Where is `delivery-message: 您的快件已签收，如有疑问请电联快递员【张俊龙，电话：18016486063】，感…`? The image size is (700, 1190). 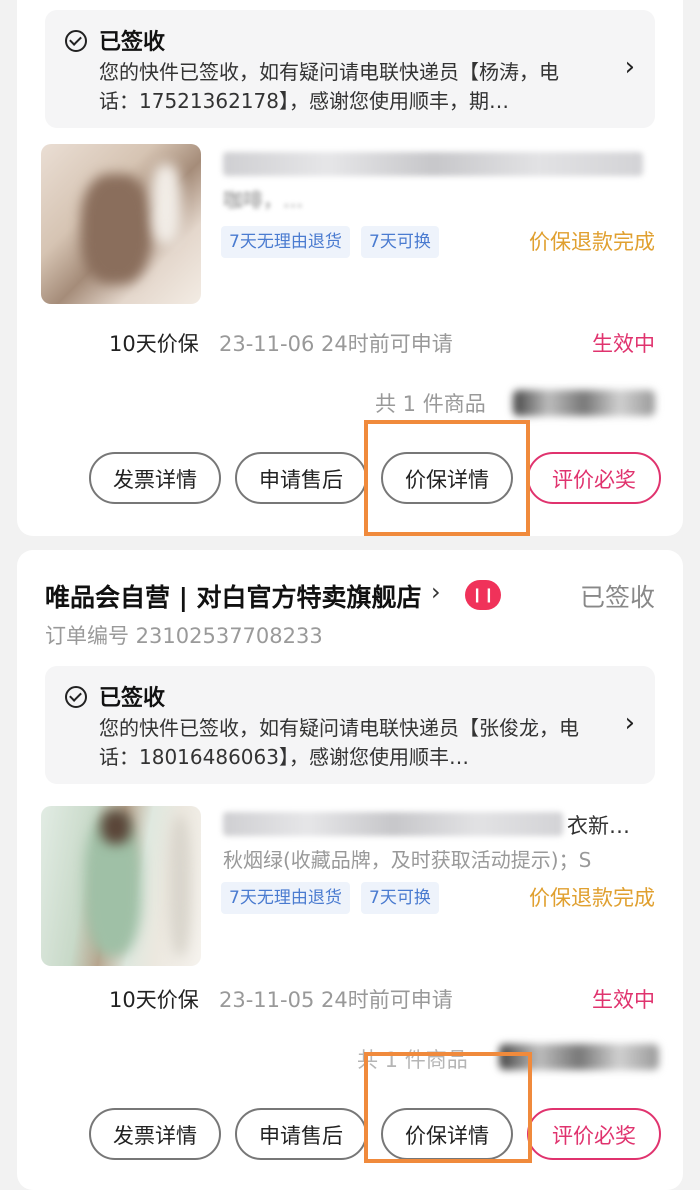
delivery-message: 您的快件已签收，如有疑问请电联快递员【张俊龙，电话：18016486063】，感… is located at coordinates (339, 742).